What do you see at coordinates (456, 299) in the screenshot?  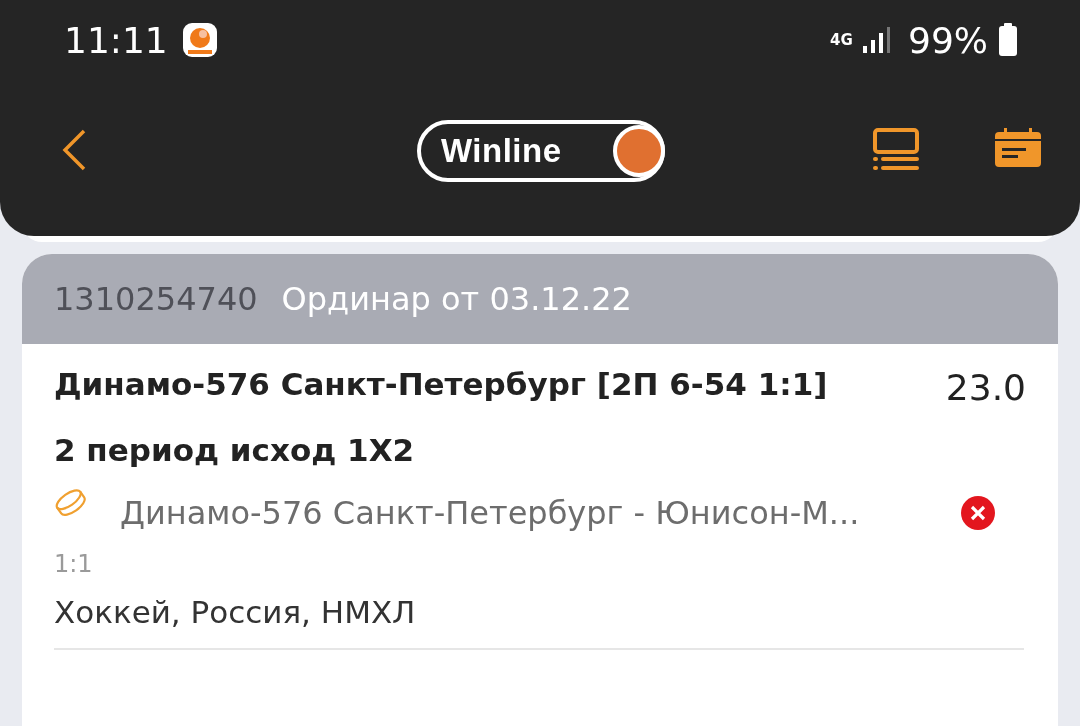 I see `bet-type: Ординар от 03.12.22` at bounding box center [456, 299].